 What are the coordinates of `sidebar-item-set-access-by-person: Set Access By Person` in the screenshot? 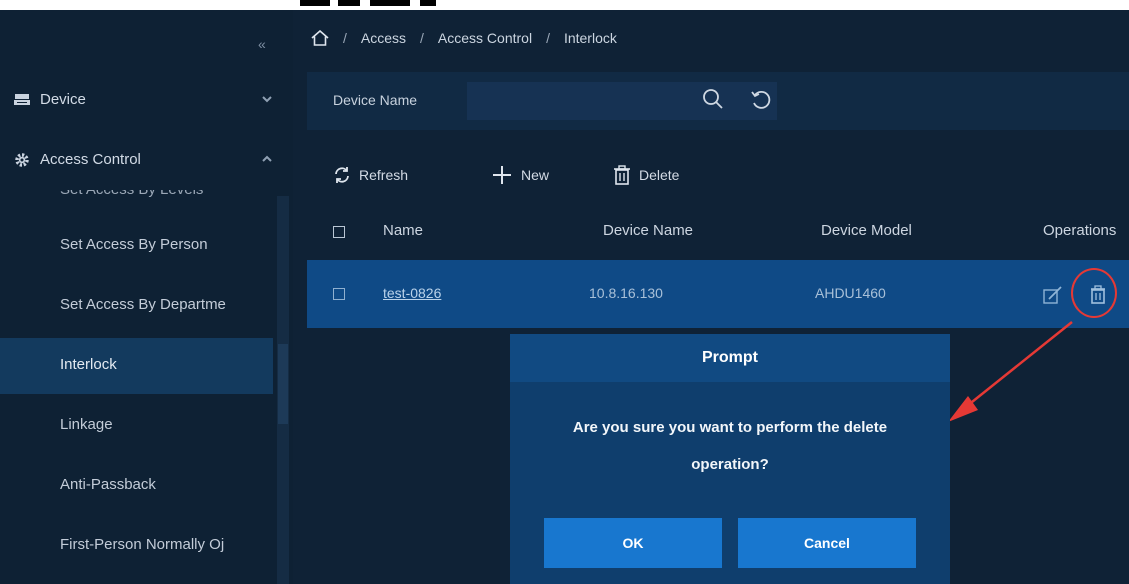 It's located at (136, 246).